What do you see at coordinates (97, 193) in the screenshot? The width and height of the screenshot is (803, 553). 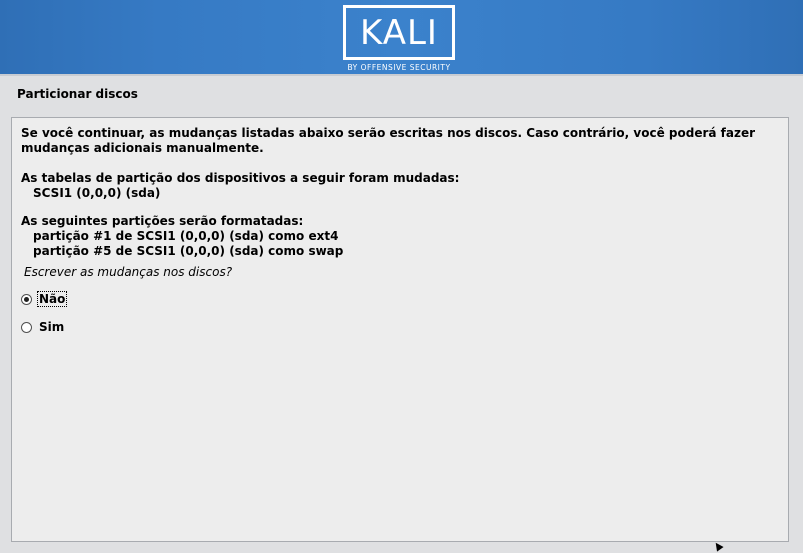 I see `partition-tables-device: SCSI1 (0,0,0) (sda)` at bounding box center [97, 193].